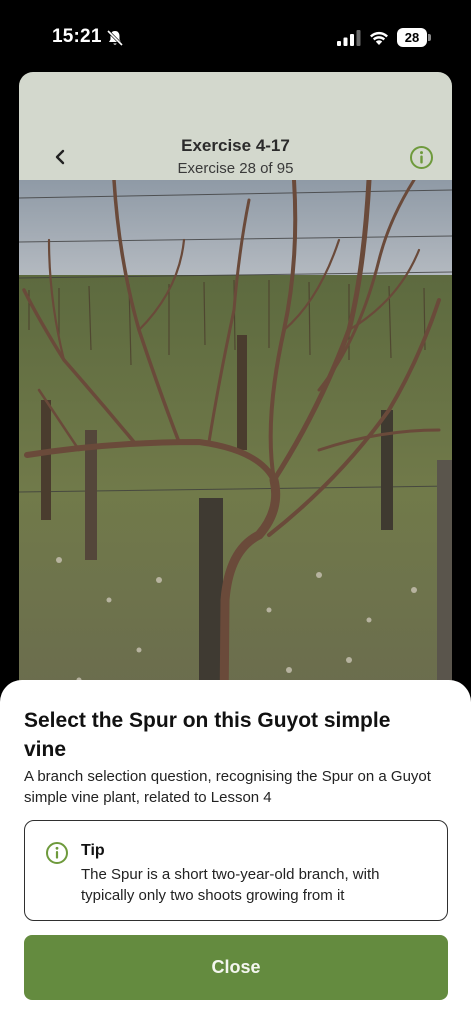 The height and width of the screenshot is (1024, 471). Describe the element at coordinates (235, 35) in the screenshot. I see `status-bar: 15:21 28` at that location.